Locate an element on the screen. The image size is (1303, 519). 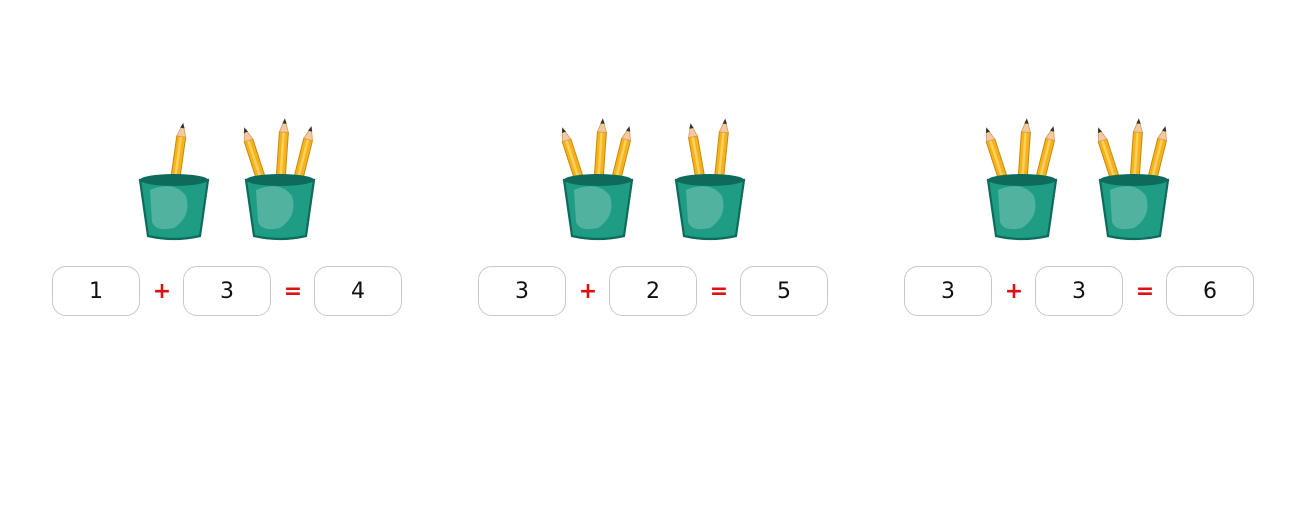
problem-1: 1 + 3 = 4 is located at coordinates (232, 223).